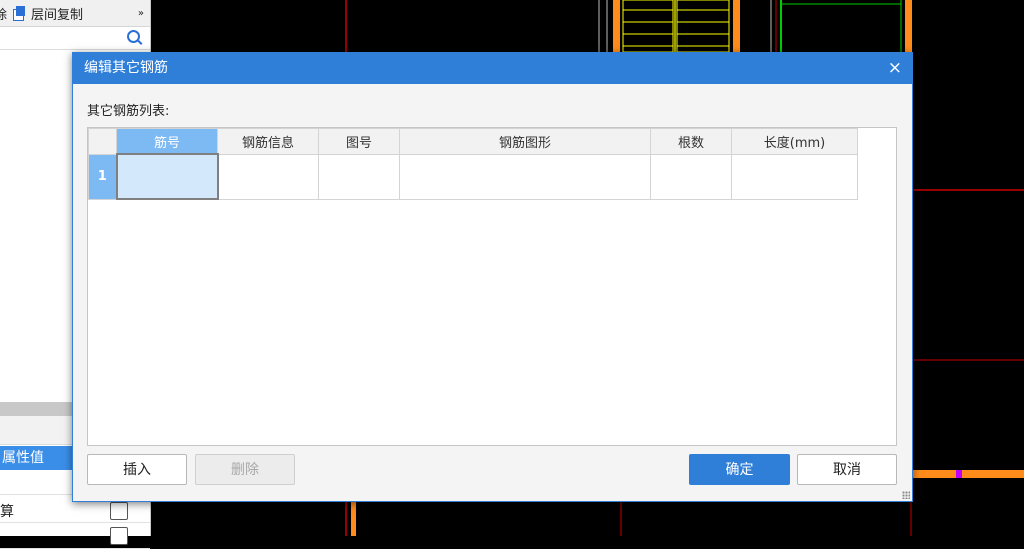 Image resolution: width=1024 pixels, height=549 pixels. I want to click on copy-floor-button: 层间复制, so click(57, 13).